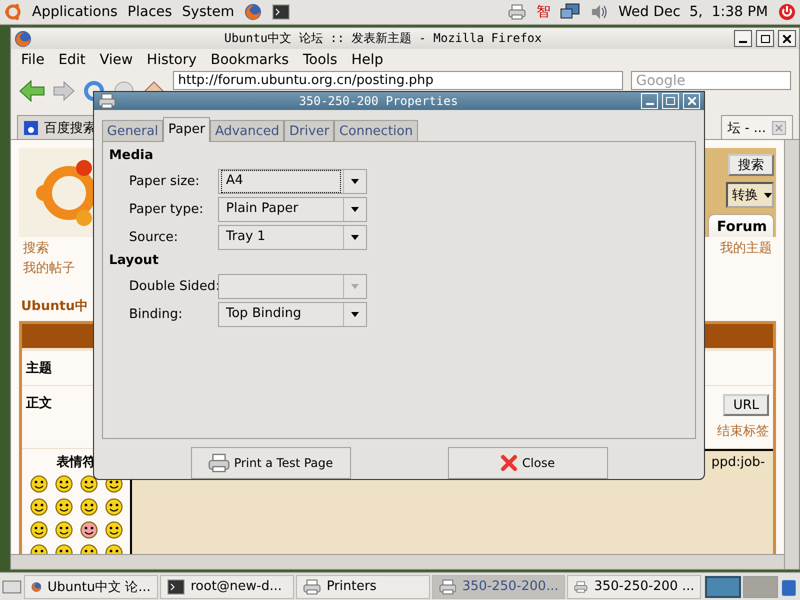 Image resolution: width=800 pixels, height=600 pixels. I want to click on print-test-page-button: Print a Test Page, so click(270, 463).